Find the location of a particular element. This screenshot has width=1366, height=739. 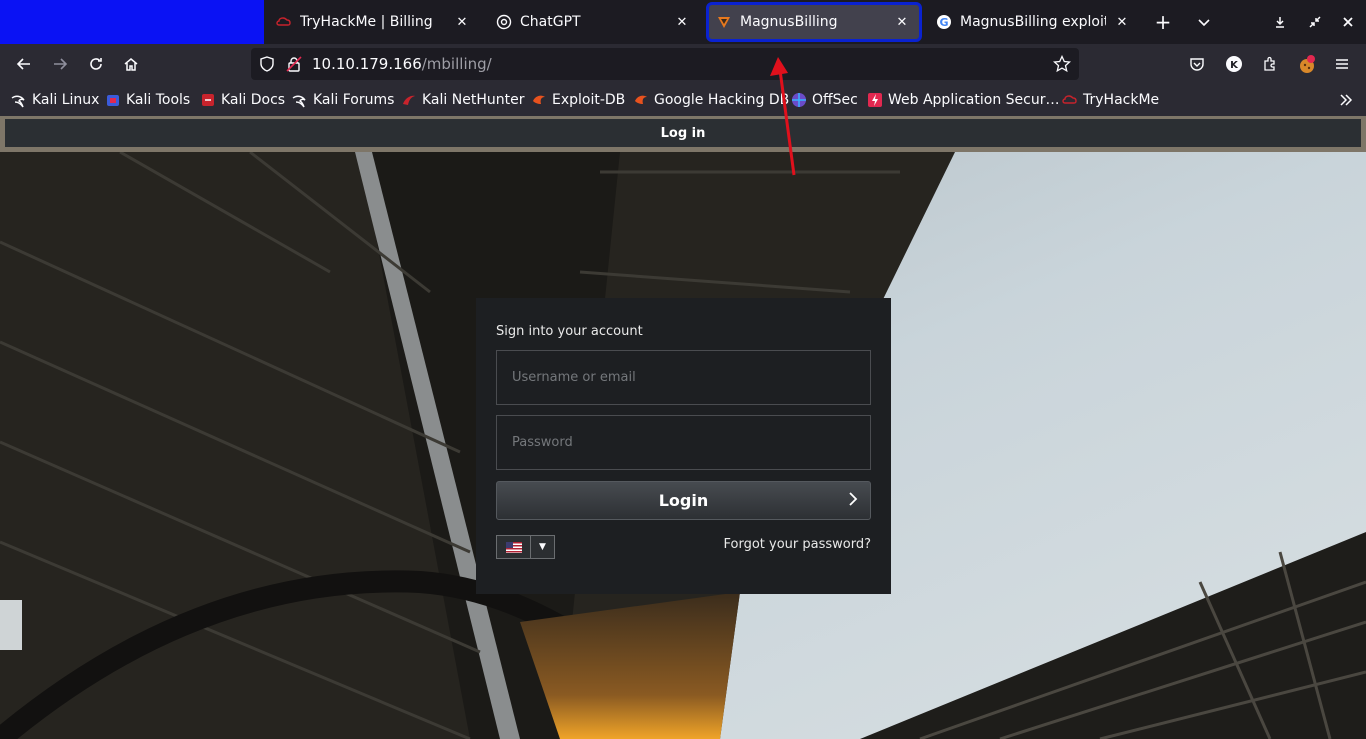

kali-tools-icon is located at coordinates (113, 100).